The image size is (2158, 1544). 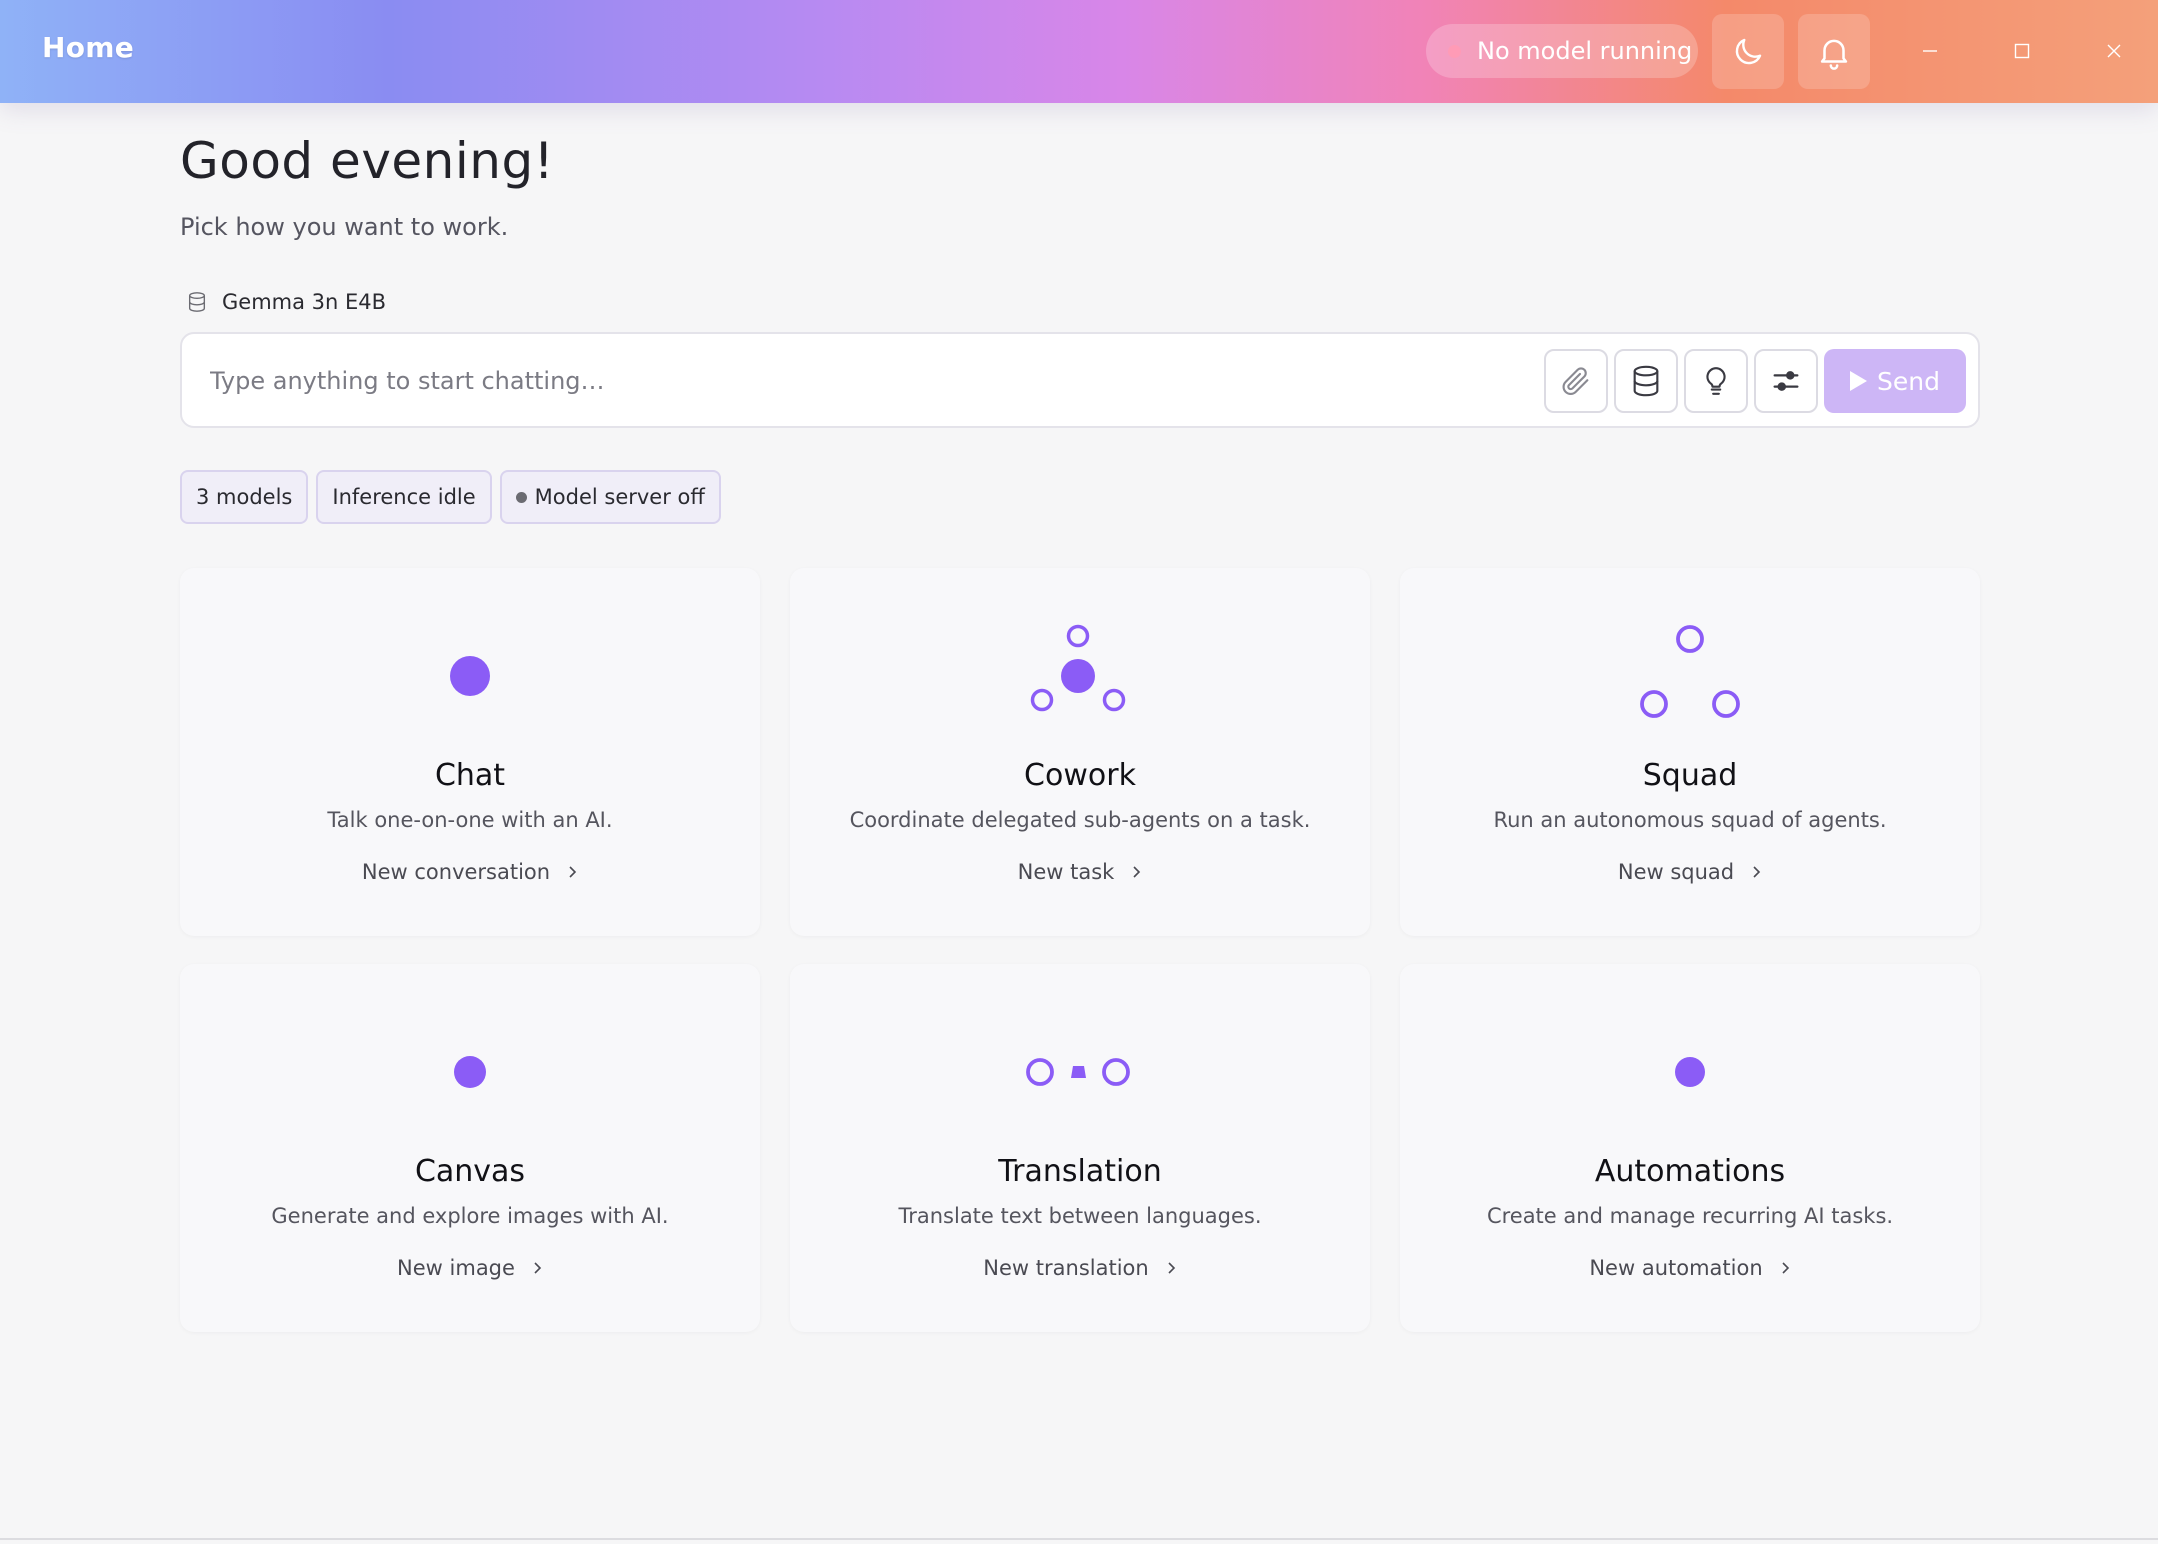 I want to click on new-conversation-link: New conversation, so click(x=470, y=872).